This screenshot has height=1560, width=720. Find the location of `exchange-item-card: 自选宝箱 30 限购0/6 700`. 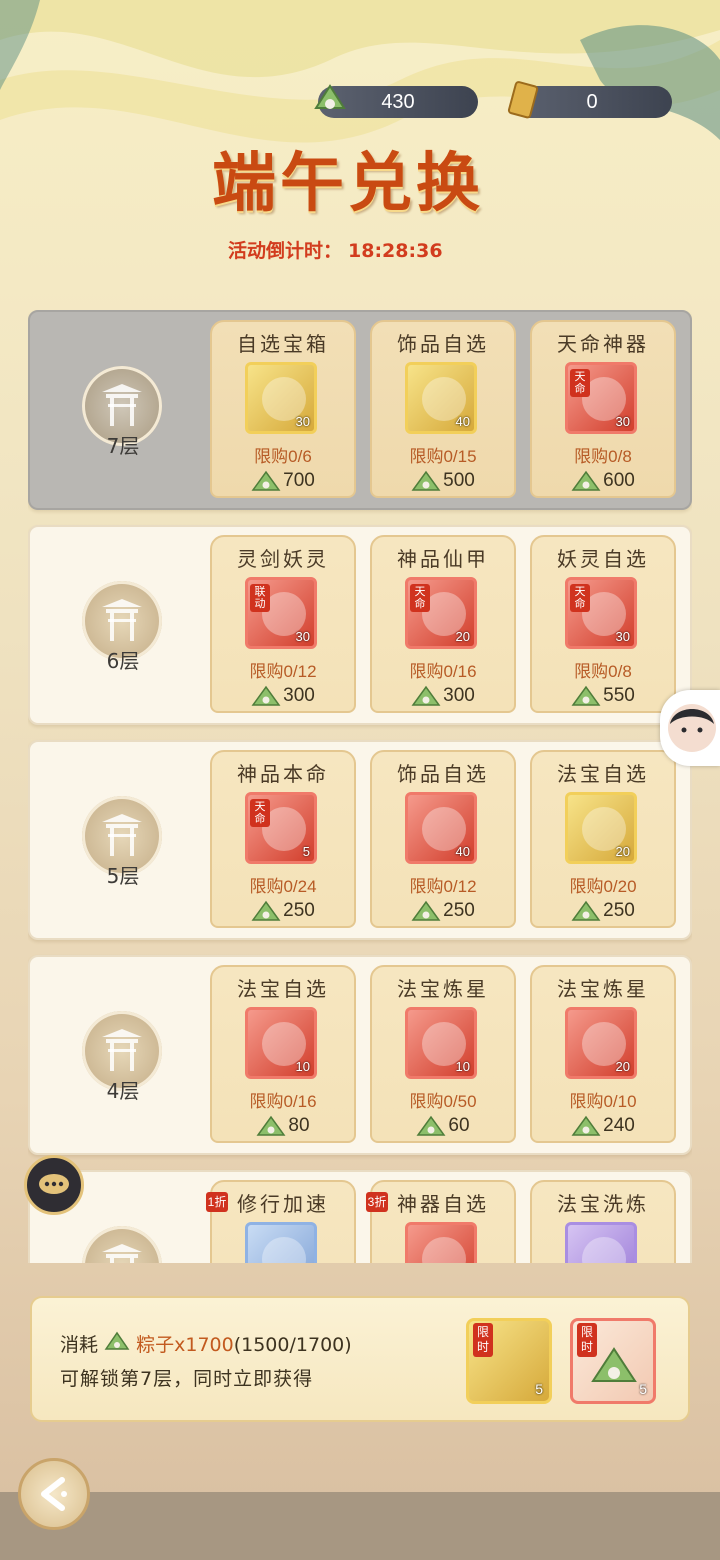

exchange-item-card: 自选宝箱 30 限购0/6 700 is located at coordinates (283, 409).